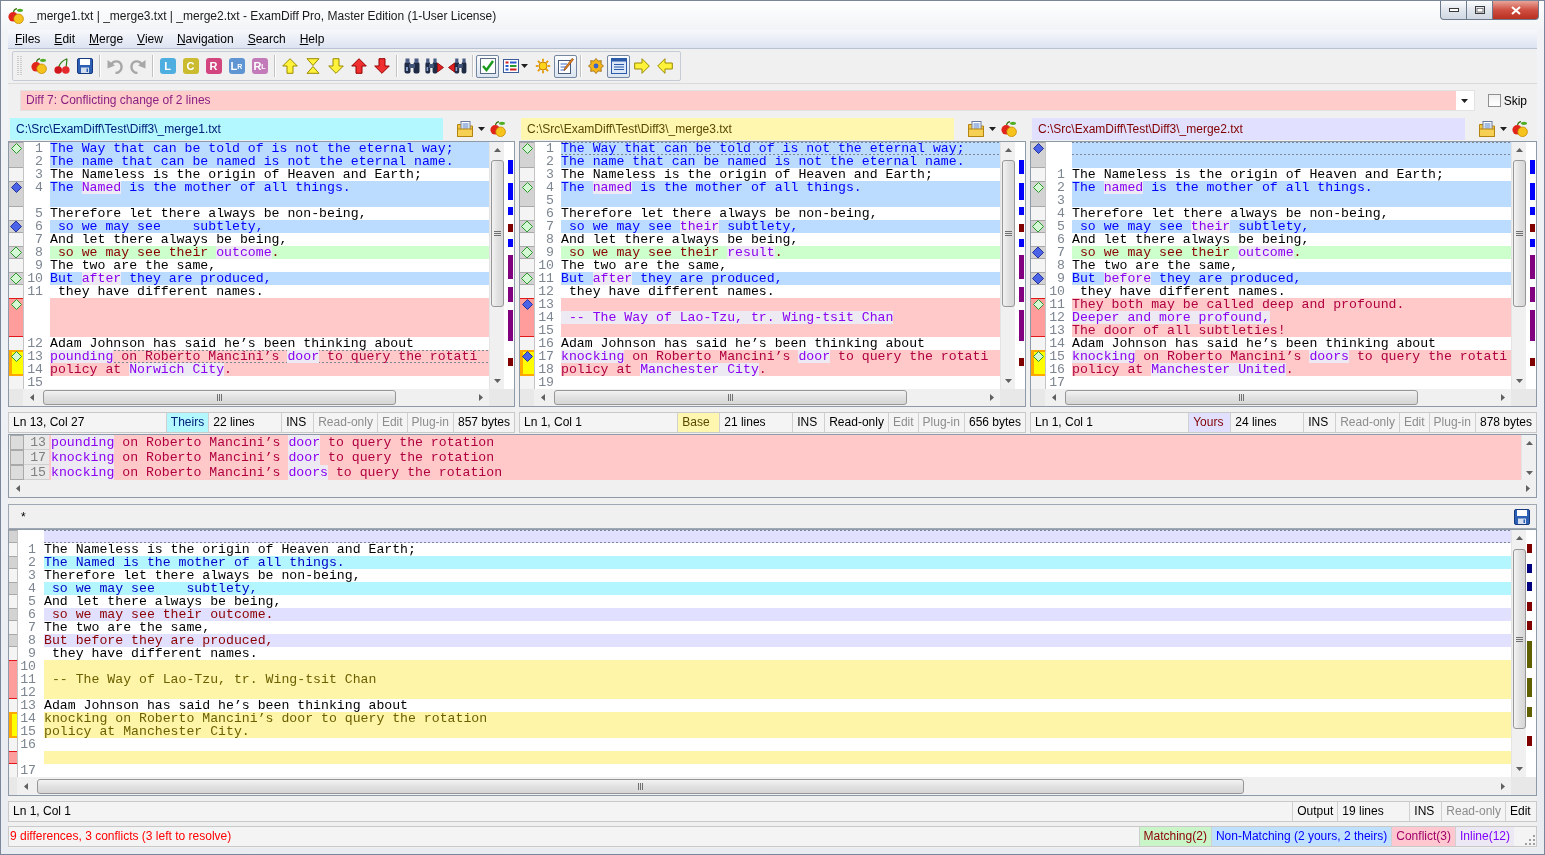  I want to click on gutter-strip, so click(1038, 397).